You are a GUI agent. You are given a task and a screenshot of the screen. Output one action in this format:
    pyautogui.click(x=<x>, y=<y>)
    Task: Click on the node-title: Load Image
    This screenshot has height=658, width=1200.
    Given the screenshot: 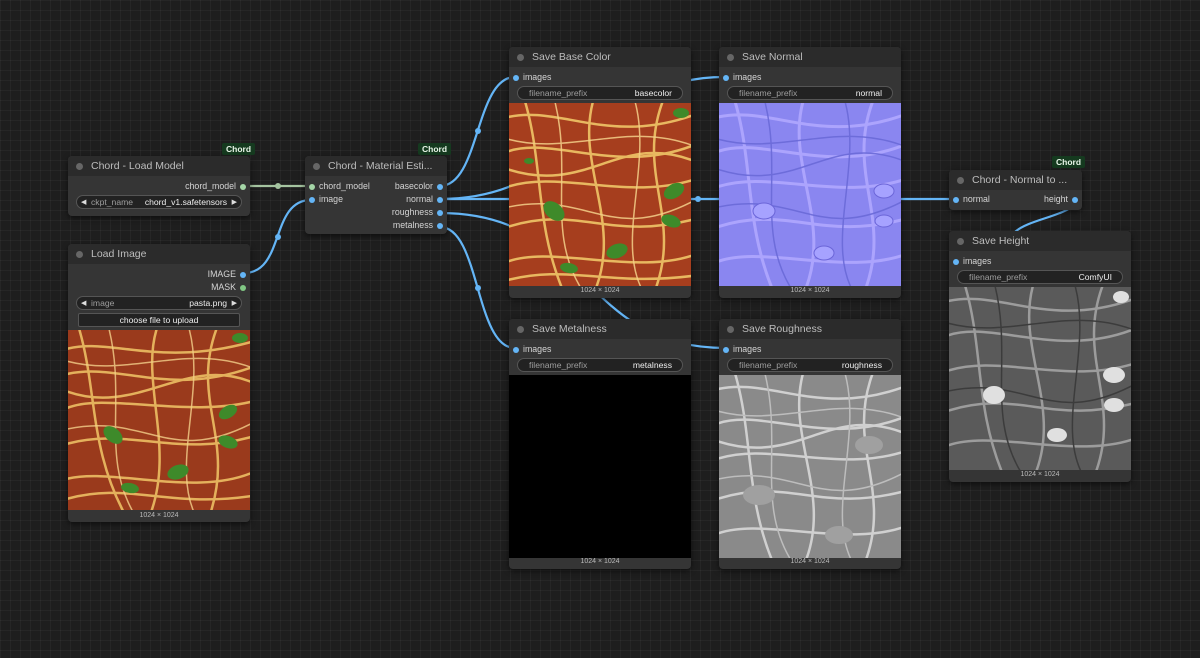 What is the action you would take?
    pyautogui.click(x=119, y=254)
    